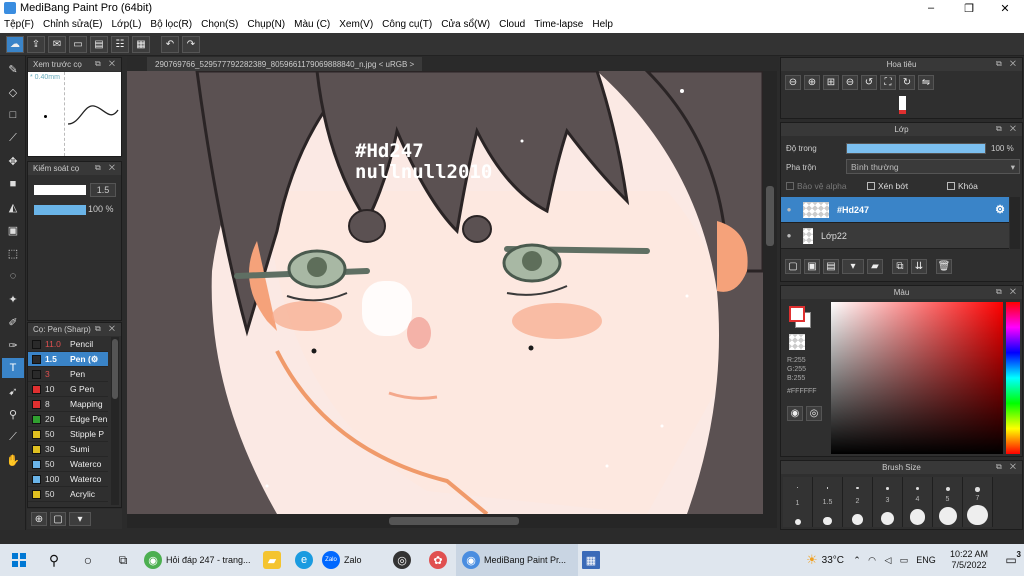 This screenshot has width=1024, height=576. What do you see at coordinates (797, 314) in the screenshot?
I see `primary-color-swatch` at bounding box center [797, 314].